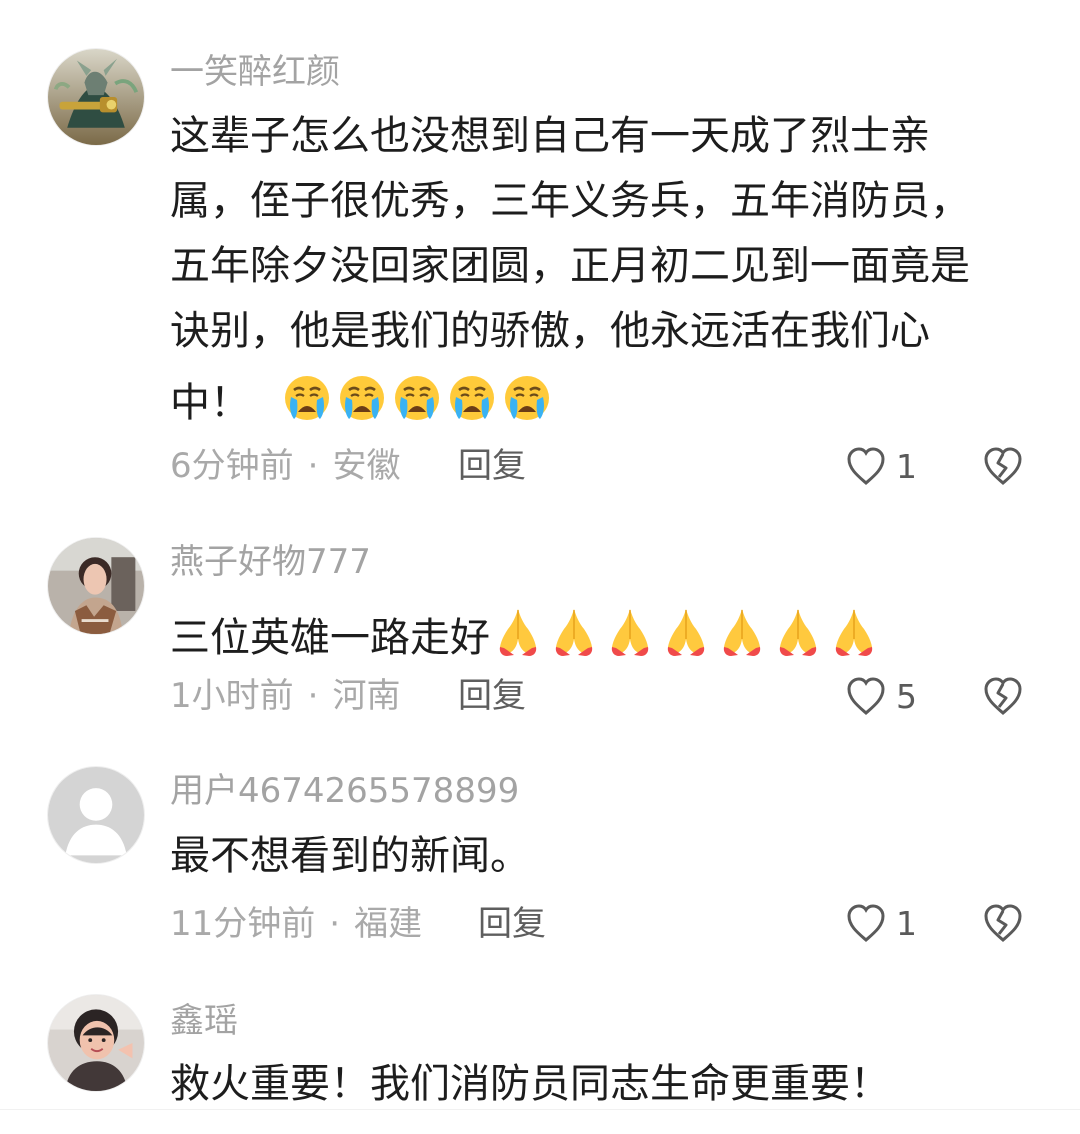 The image size is (1080, 1134). Describe the element at coordinates (330, 638) in the screenshot. I see `comment-line-text: 三位英雄一路走好` at that location.